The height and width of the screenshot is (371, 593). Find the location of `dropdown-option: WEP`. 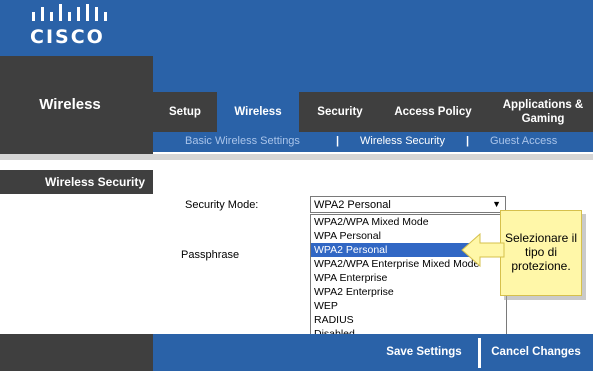

dropdown-option: WEP is located at coordinates (408, 306).